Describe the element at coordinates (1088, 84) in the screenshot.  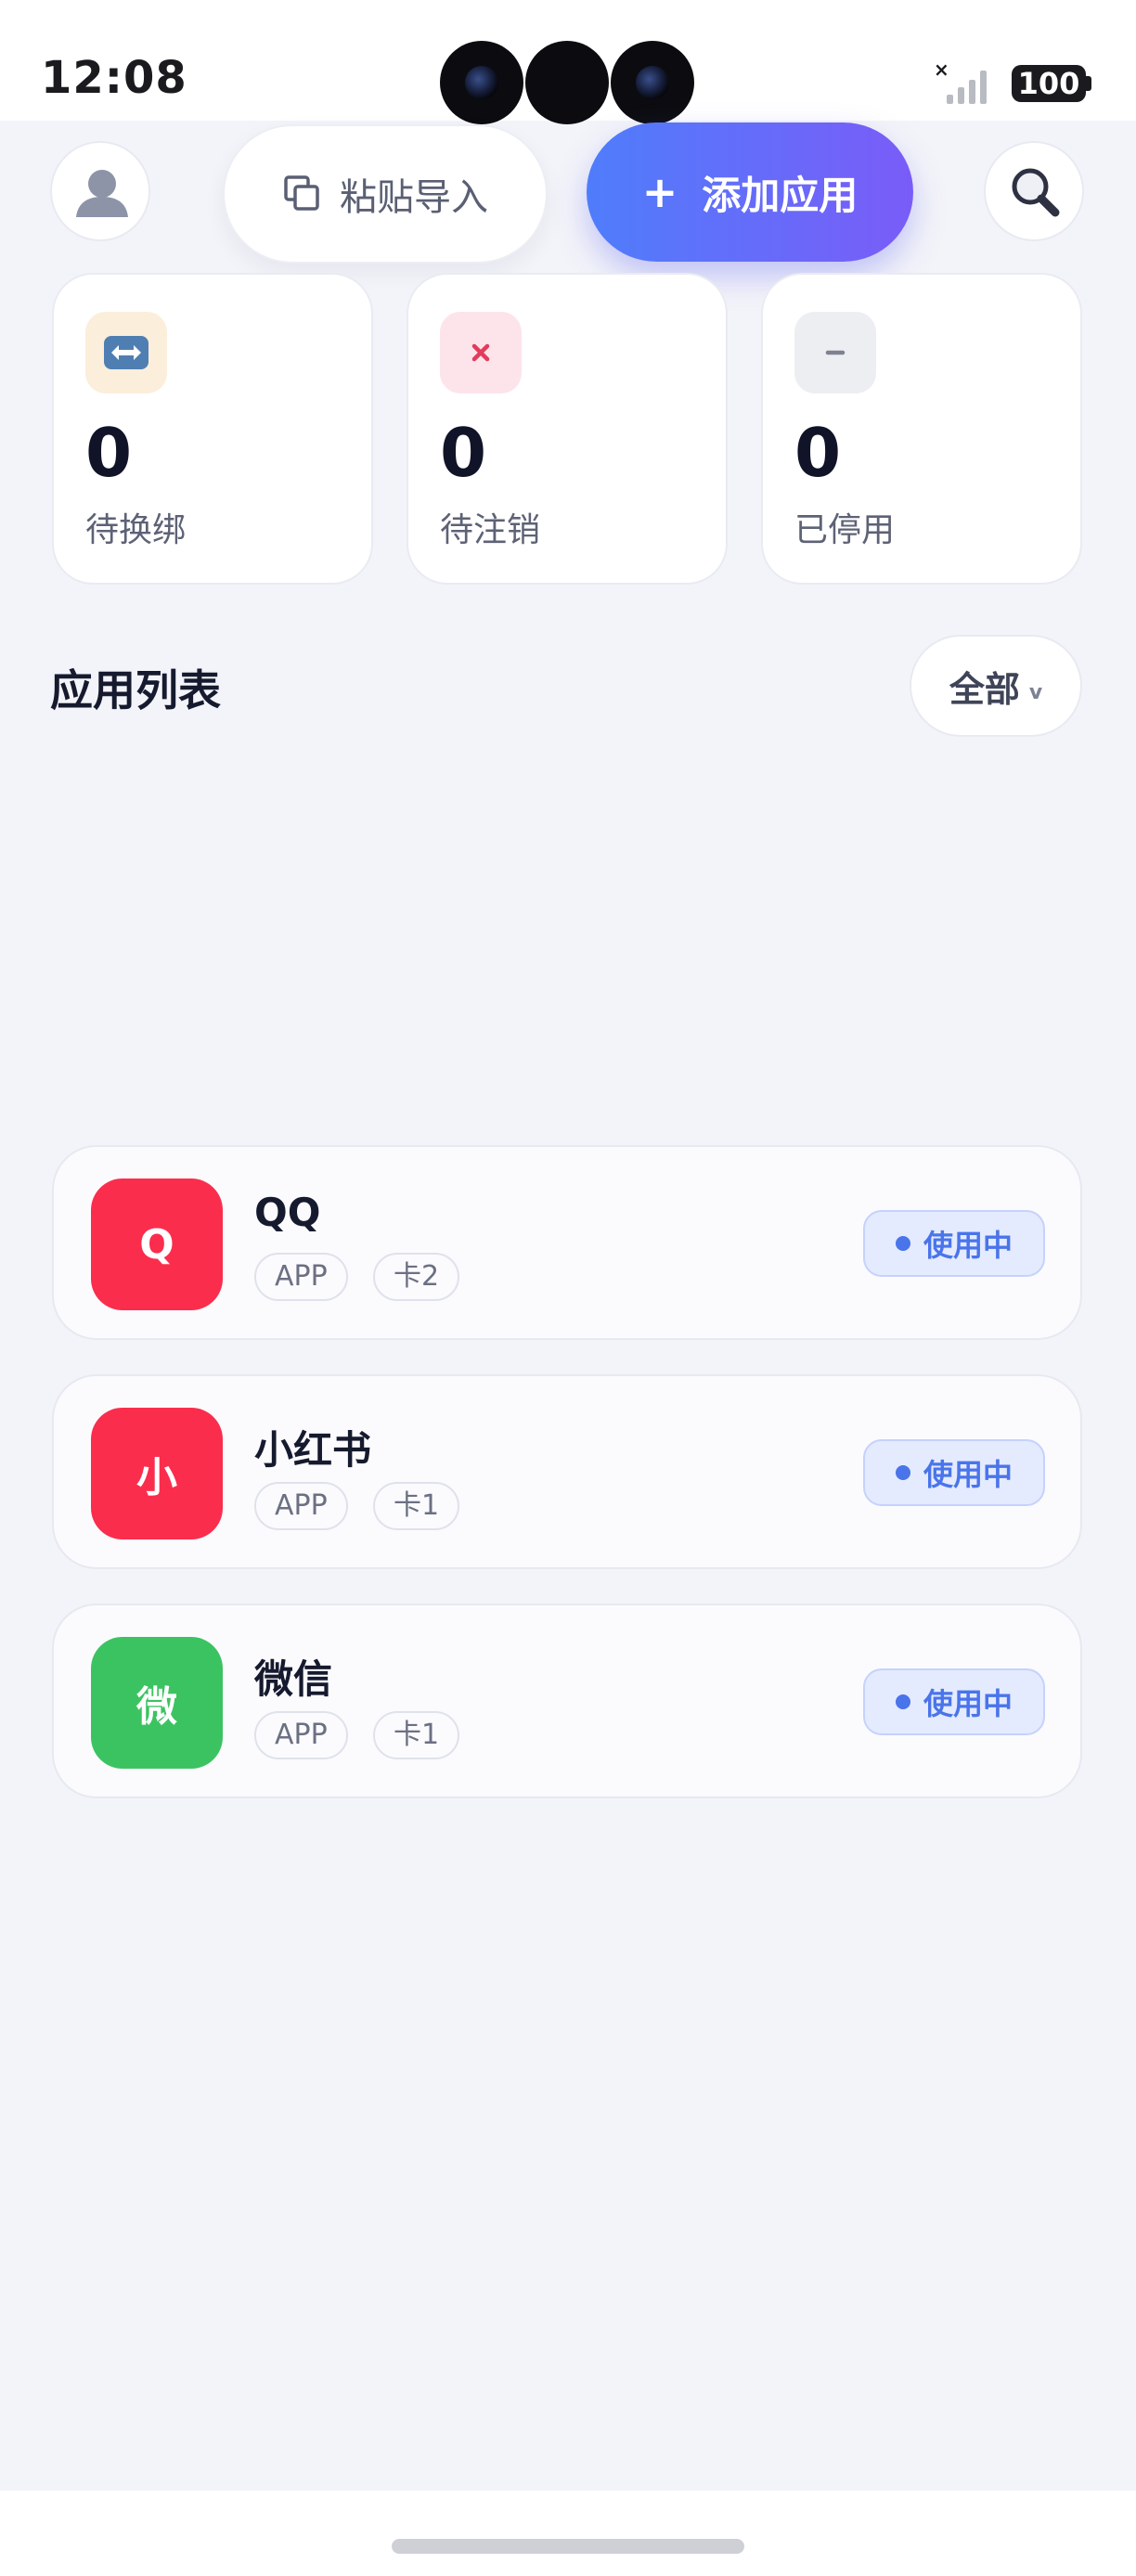
I see `battery-tip` at that location.